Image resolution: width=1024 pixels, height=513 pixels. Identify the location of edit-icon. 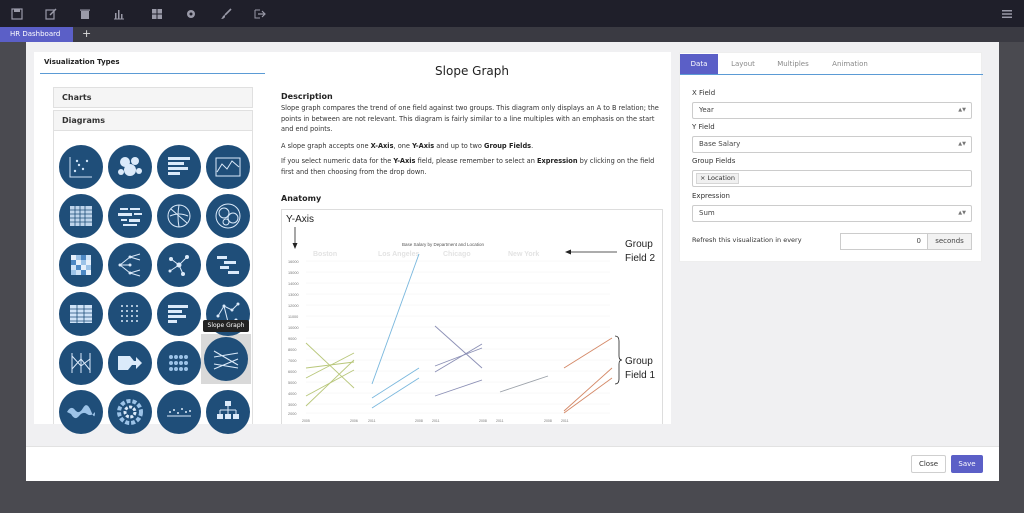
(51, 13).